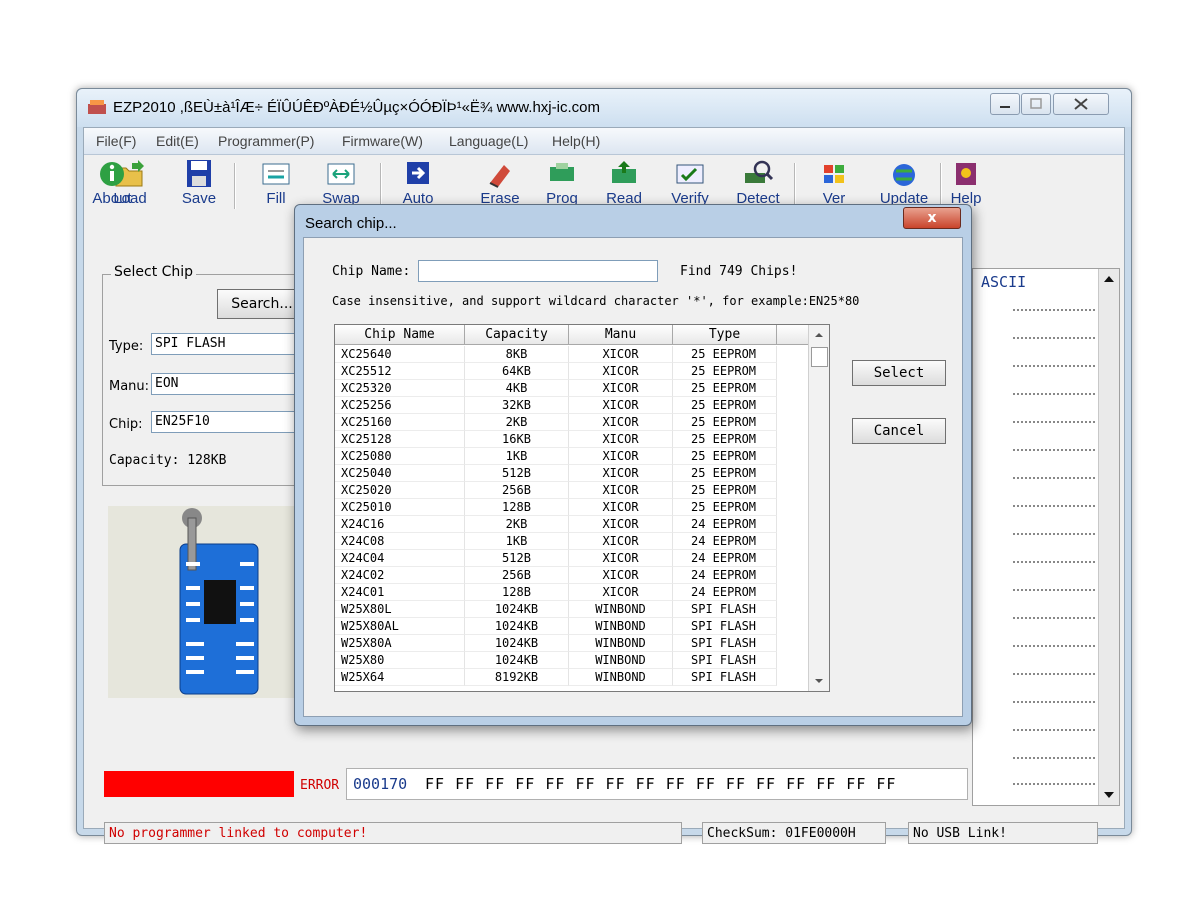 The width and height of the screenshot is (1192, 900). I want to click on minimize-button, so click(1005, 104).